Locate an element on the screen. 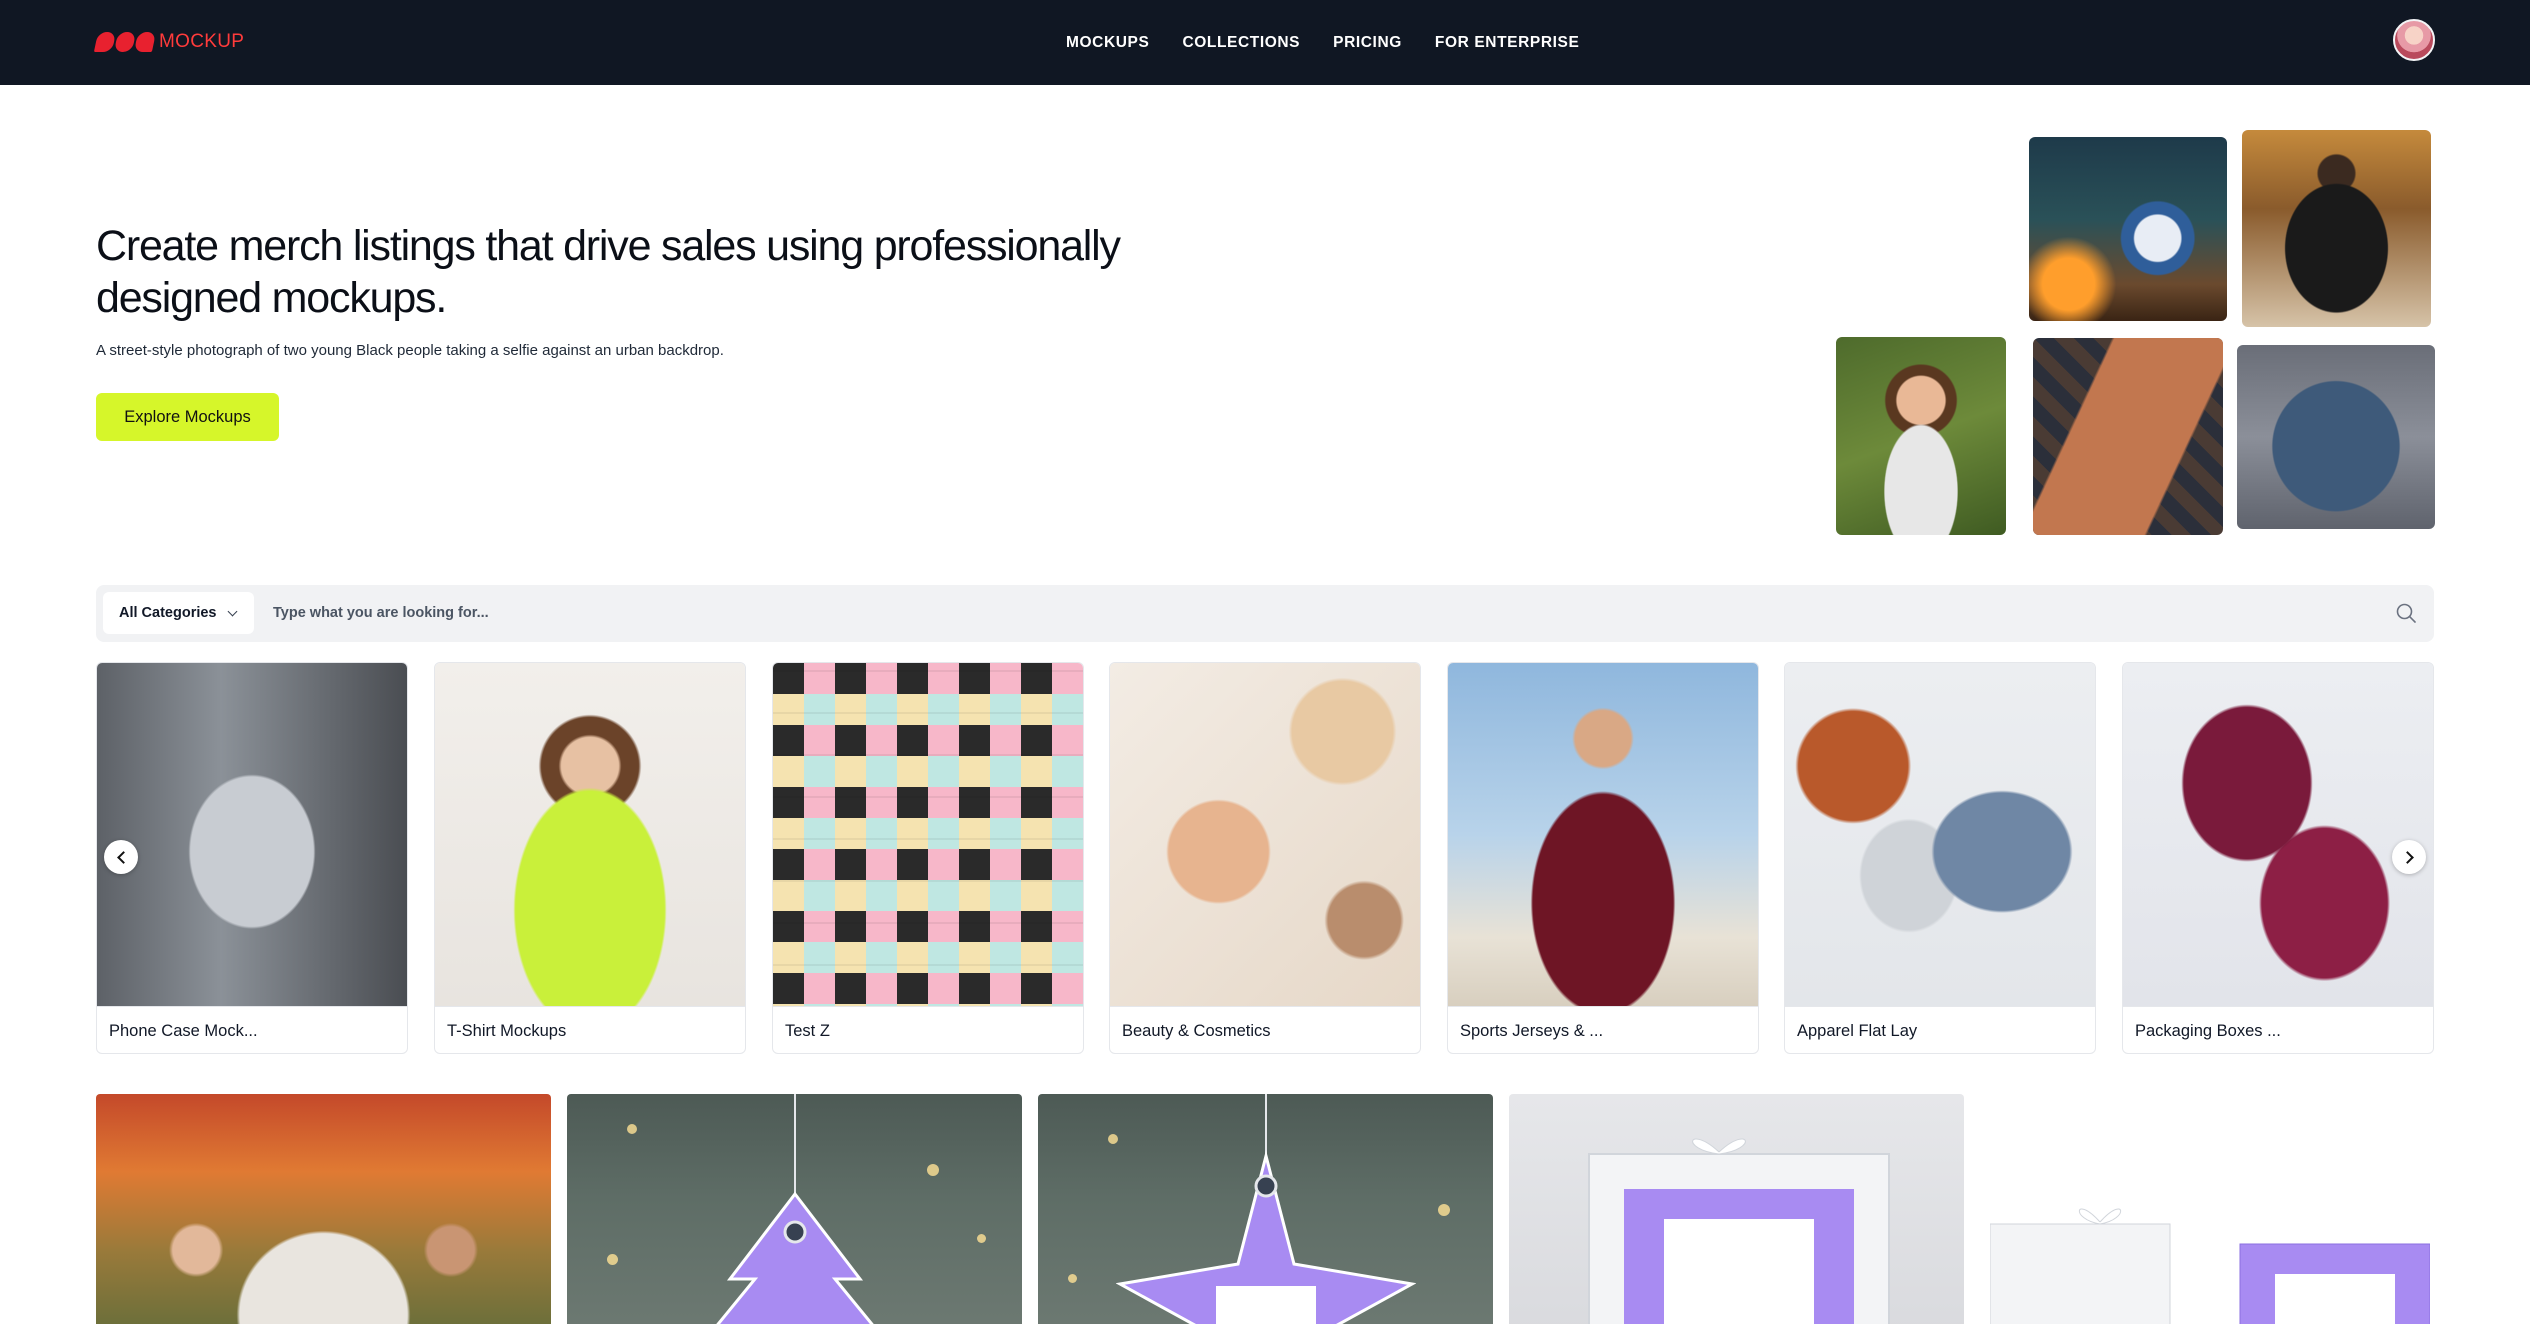  search-icon is located at coordinates (2406, 613).